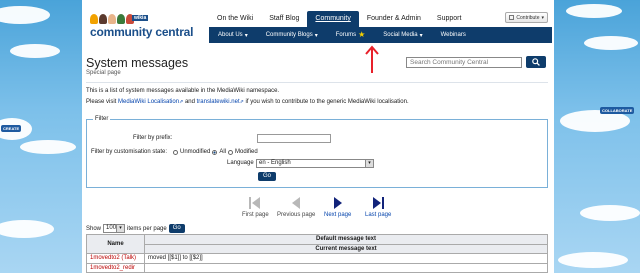 The height and width of the screenshot is (273, 640). What do you see at coordinates (235, 19) in the screenshot?
I see `top-nav-on-the-wiki: On the Wiki` at bounding box center [235, 19].